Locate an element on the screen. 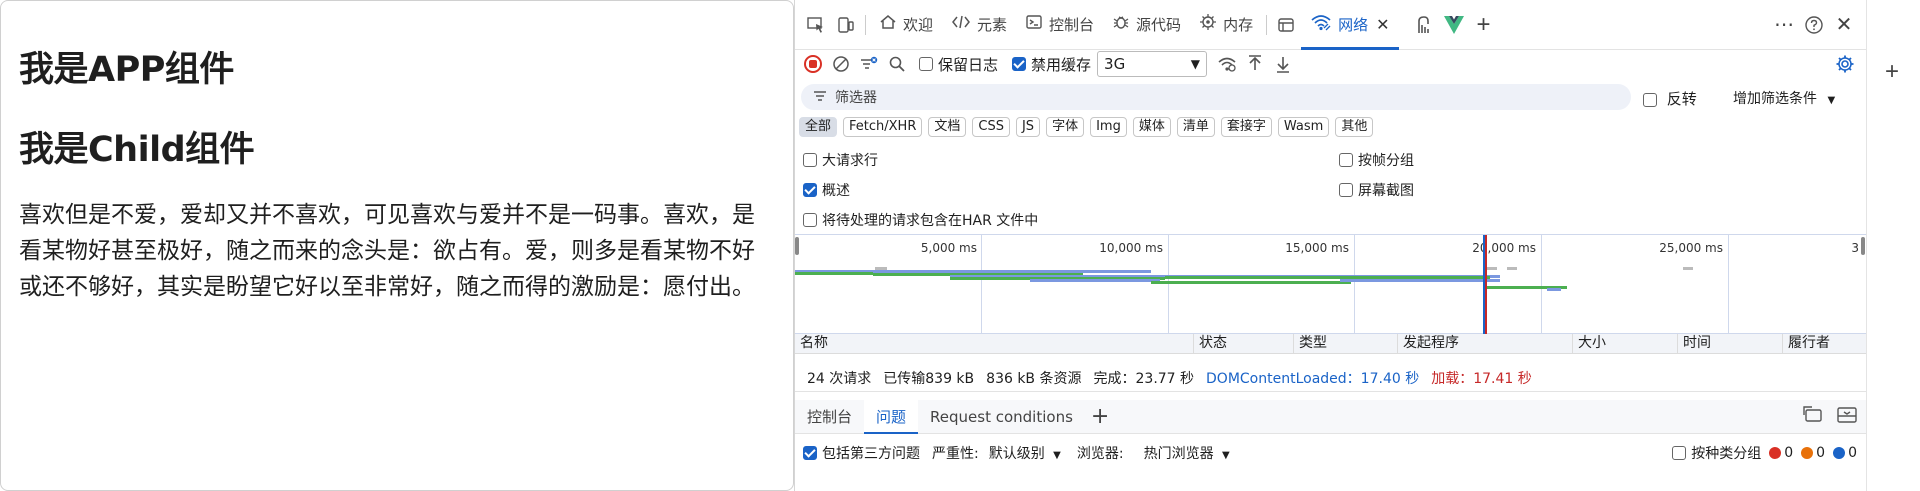 This screenshot has height=491, width=1920. warning-count: 0 is located at coordinates (1821, 453).